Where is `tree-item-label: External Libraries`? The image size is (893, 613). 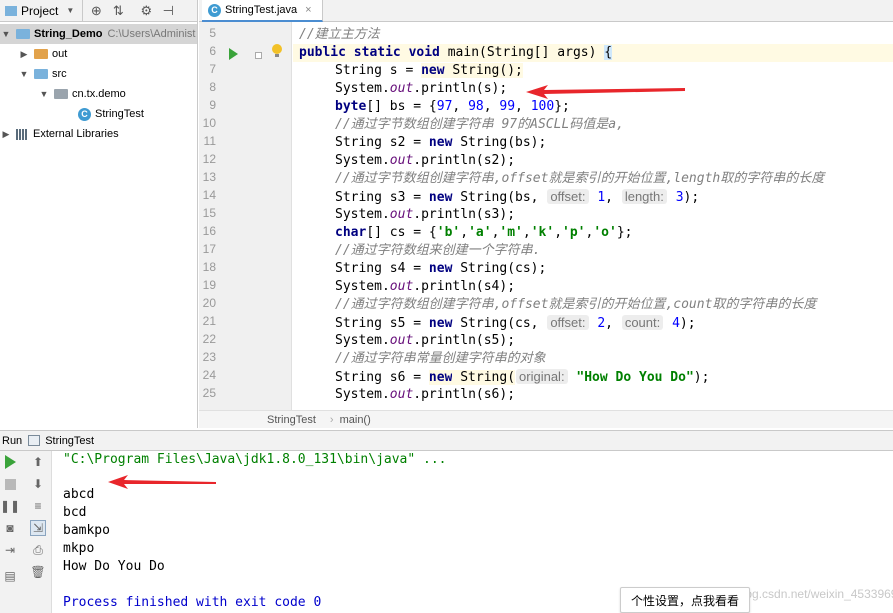
tree-item-label: External Libraries is located at coordinates (76, 134).